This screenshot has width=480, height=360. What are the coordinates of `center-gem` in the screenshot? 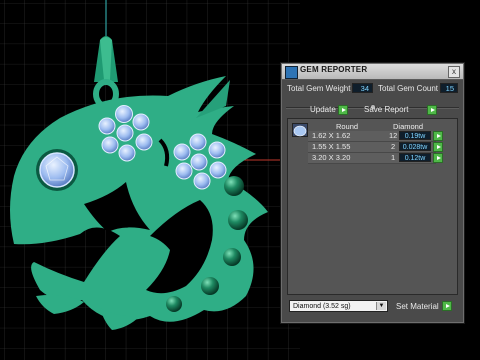 It's located at (57, 170).